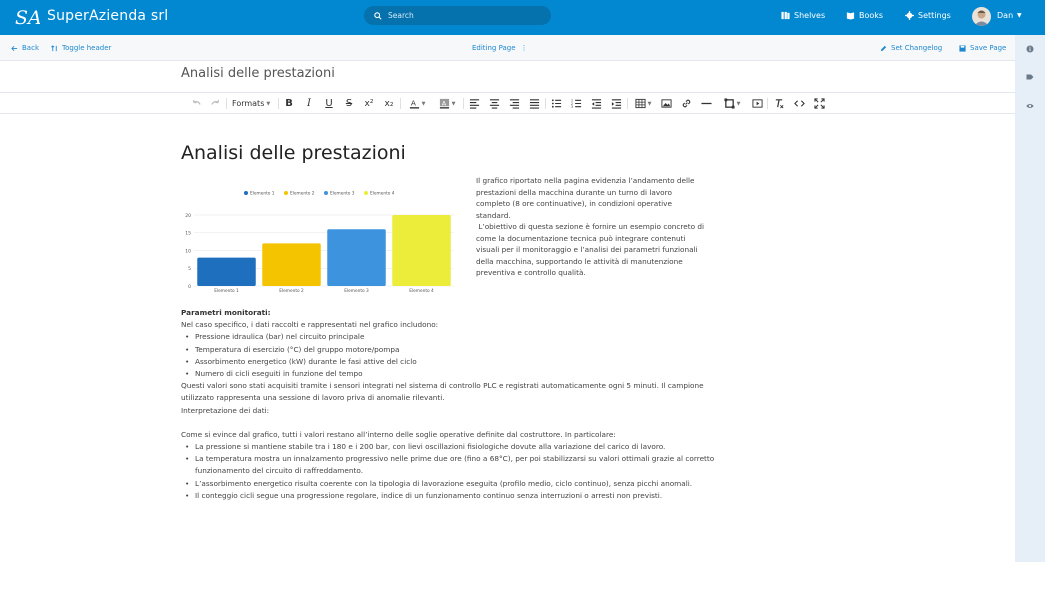  Describe the element at coordinates (25, 48) in the screenshot. I see `back-button: Back` at that location.